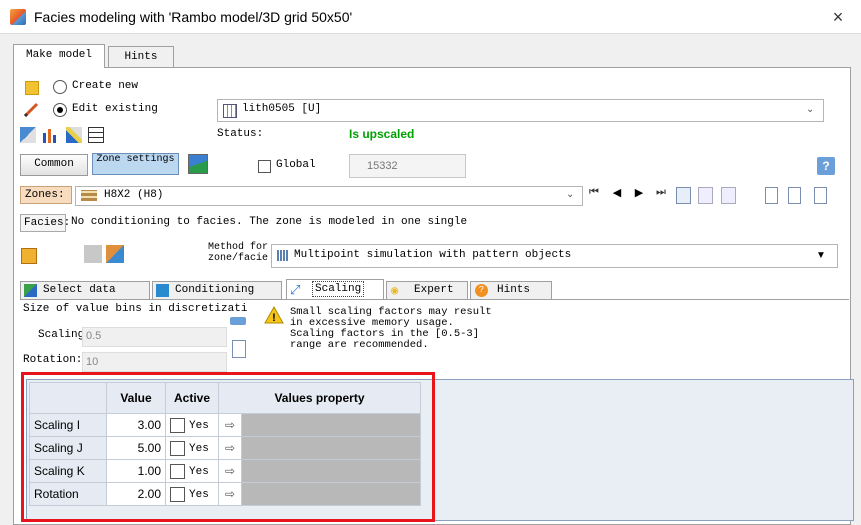 The height and width of the screenshot is (525, 861). Describe the element at coordinates (74, 135) in the screenshot. I see `chart-icon` at that location.